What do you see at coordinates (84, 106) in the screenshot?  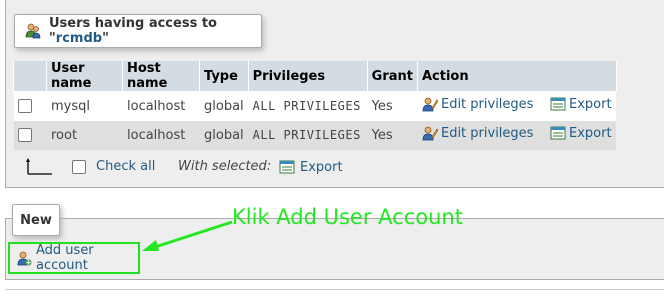 I see `user-name-cell: mysql` at bounding box center [84, 106].